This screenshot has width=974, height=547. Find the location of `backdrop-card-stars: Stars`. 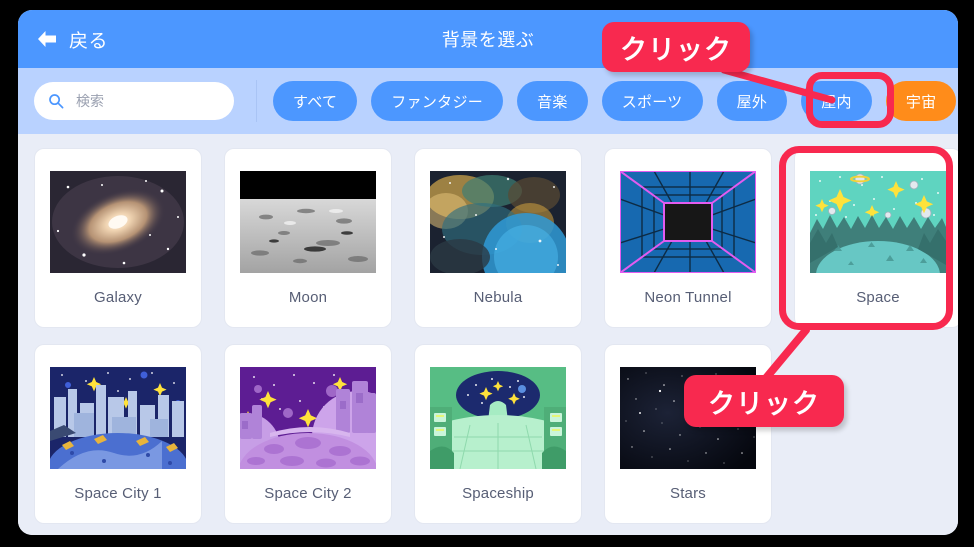

backdrop-card-stars: Stars is located at coordinates (688, 434).